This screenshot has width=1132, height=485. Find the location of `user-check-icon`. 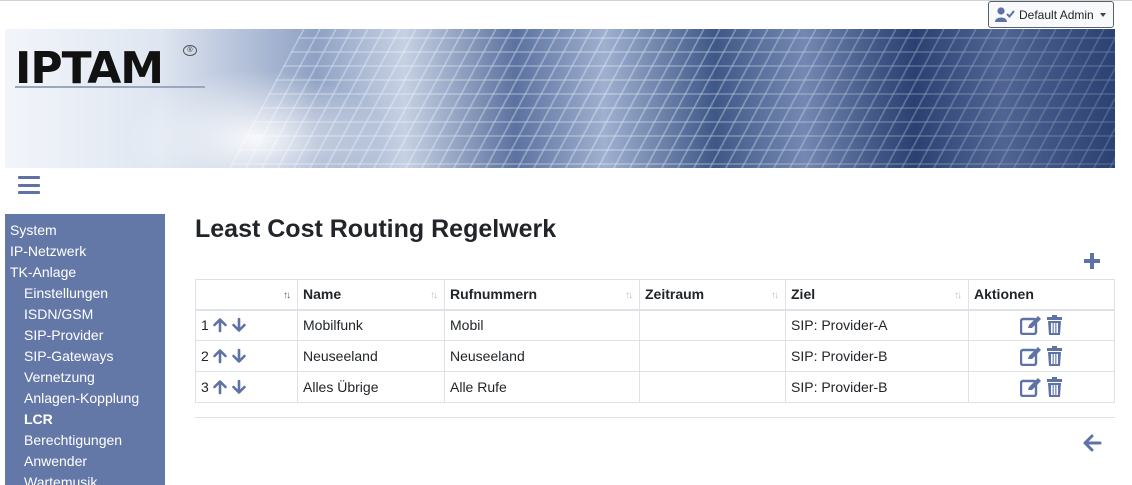

user-check-icon is located at coordinates (1005, 14).